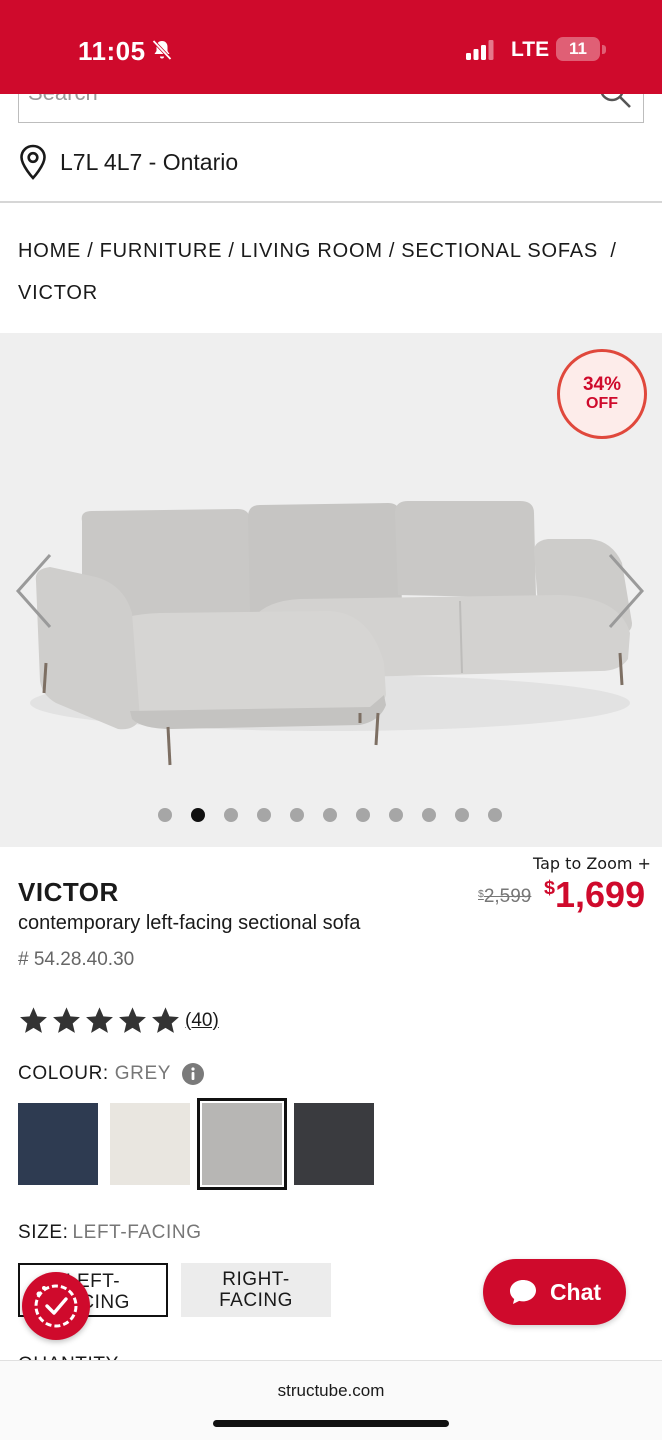  What do you see at coordinates (331, 1391) in the screenshot?
I see `domain-label: structube.com` at bounding box center [331, 1391].